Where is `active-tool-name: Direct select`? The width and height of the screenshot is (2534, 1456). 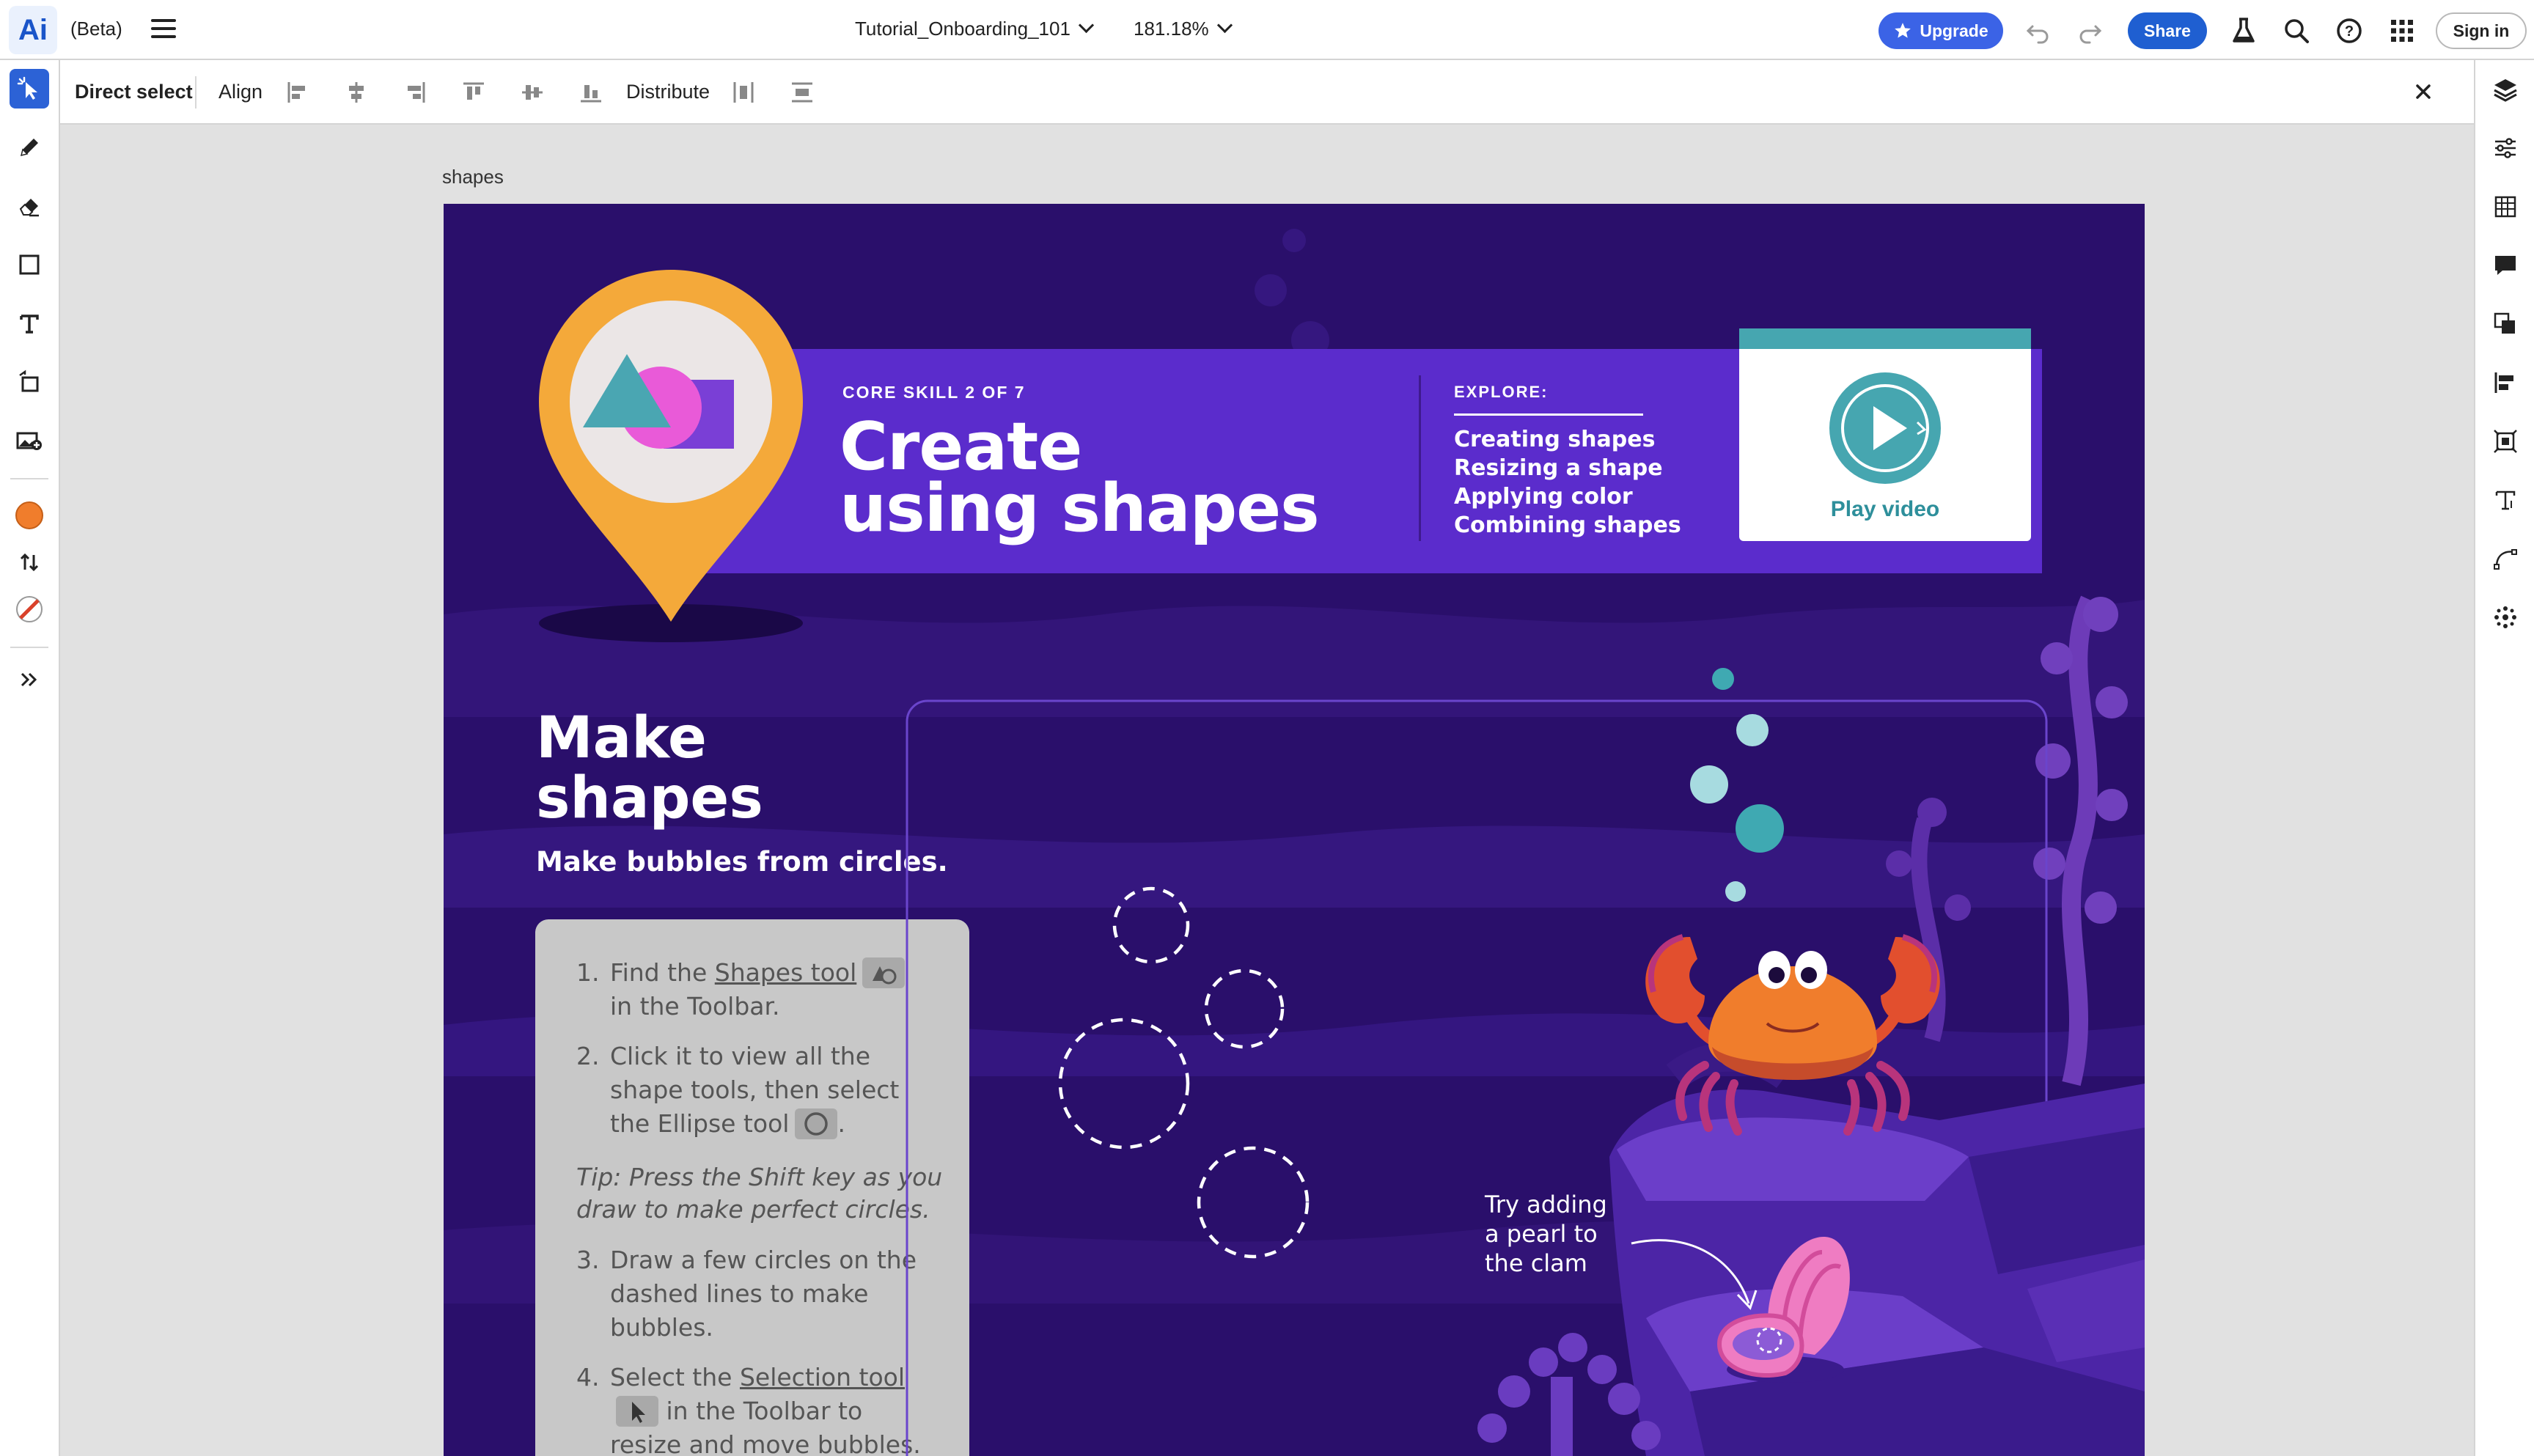 active-tool-name: Direct select is located at coordinates (134, 92).